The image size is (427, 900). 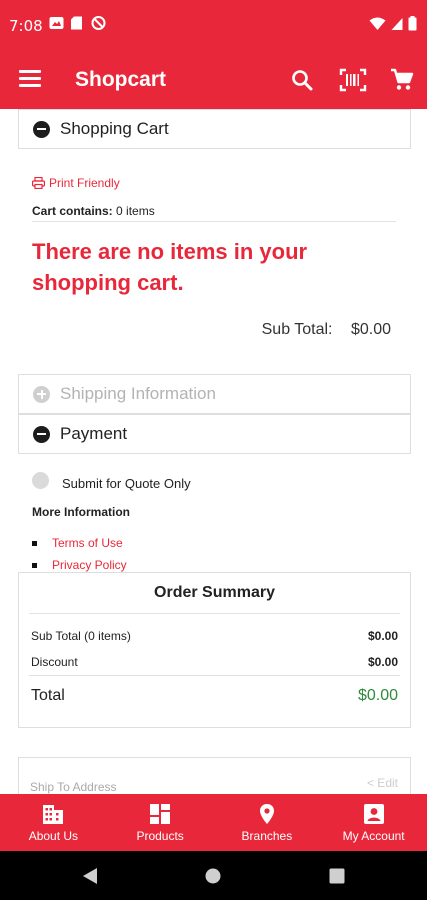 I want to click on app-bar: Shopcart, so click(x=213, y=80).